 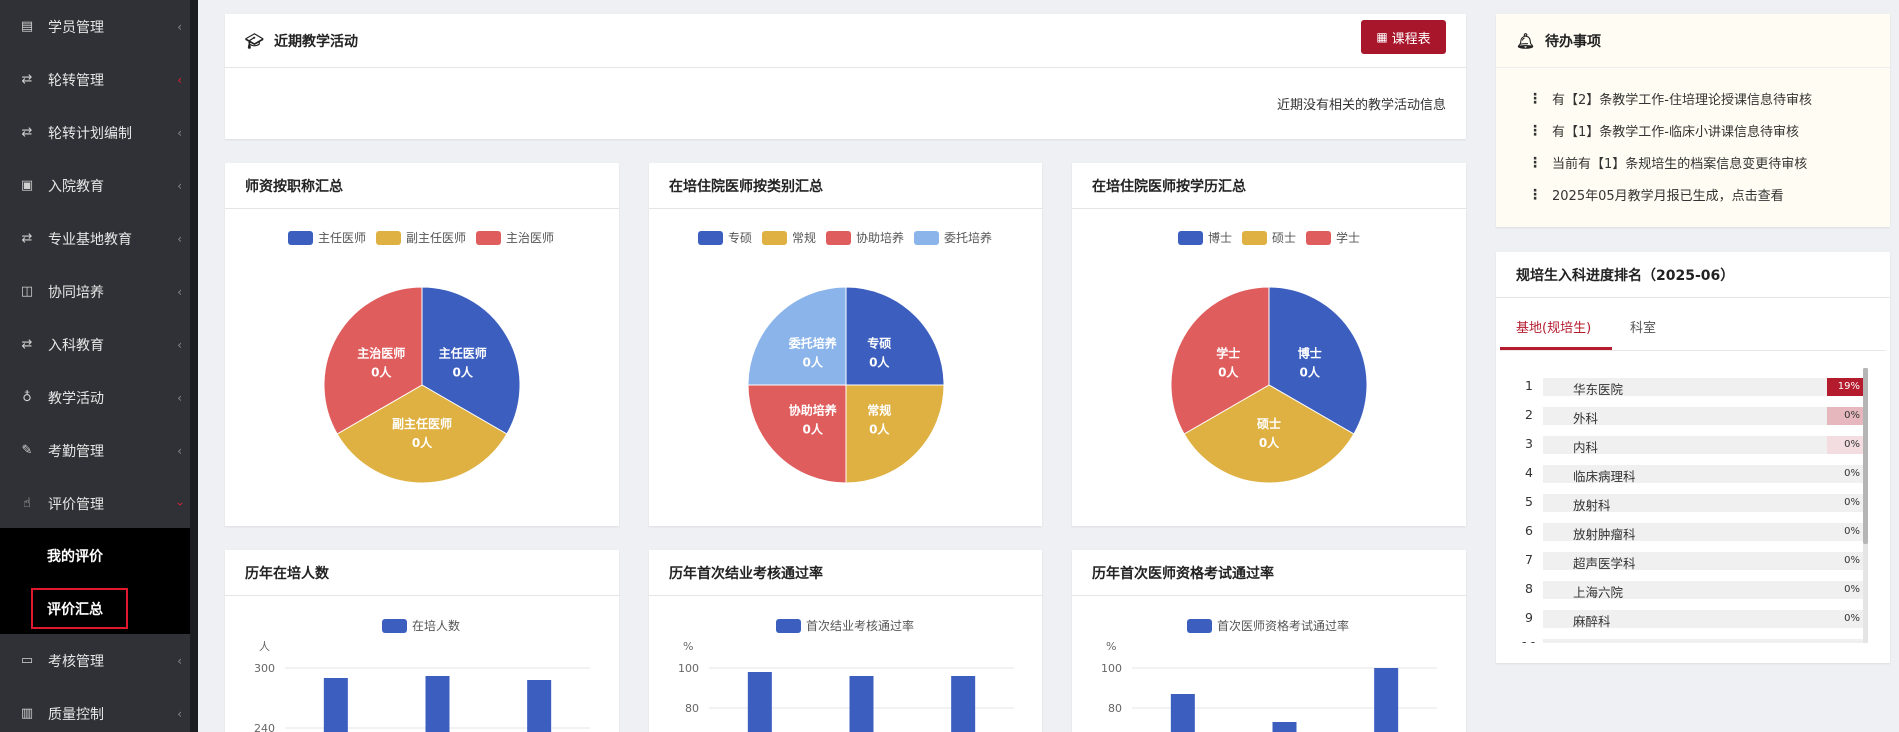 I want to click on sidebar-item-label: 教学活动, so click(x=76, y=398).